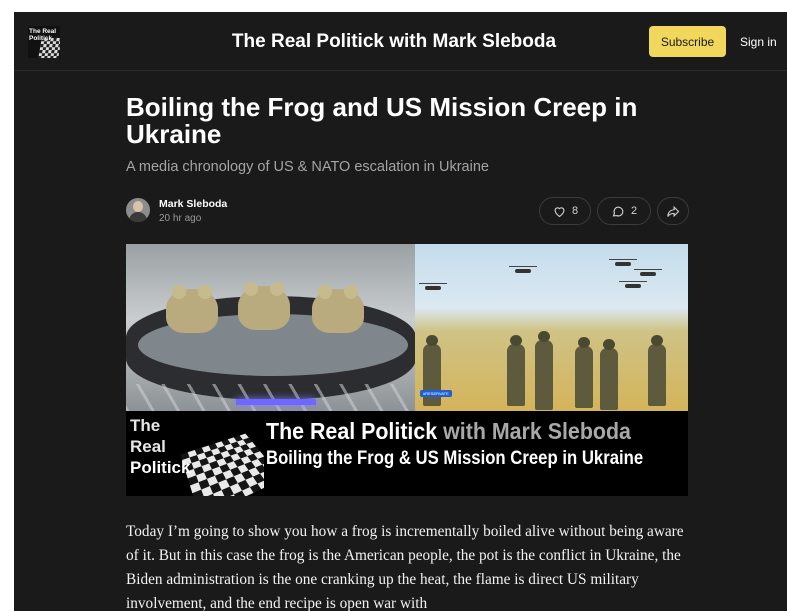 The image size is (787, 611). I want to click on heart-icon, so click(559, 211).